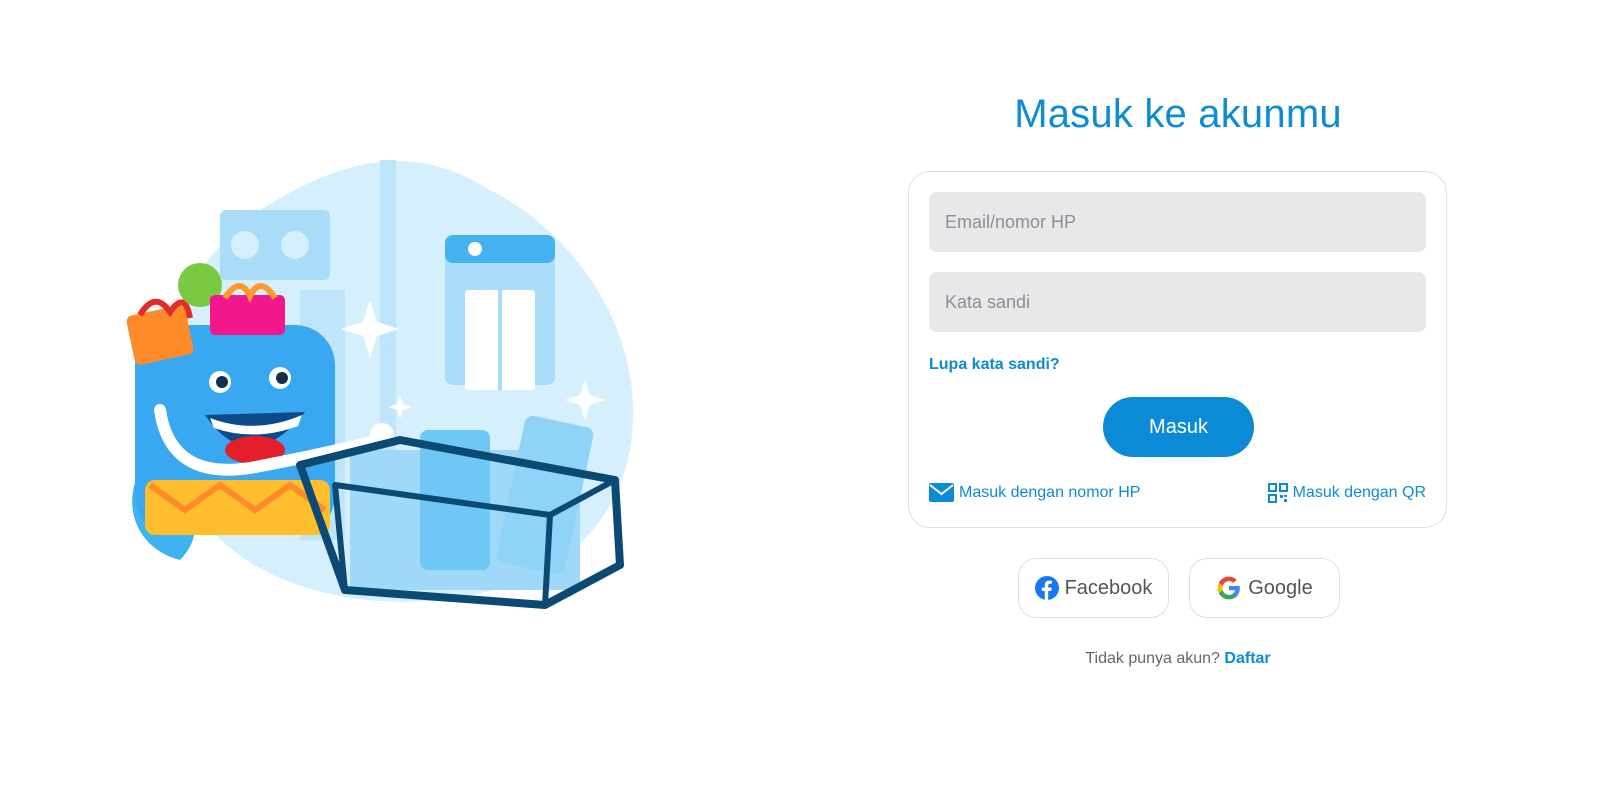 This screenshot has width=1613, height=807. Describe the element at coordinates (1177, 222) in the screenshot. I see `email-field` at that location.